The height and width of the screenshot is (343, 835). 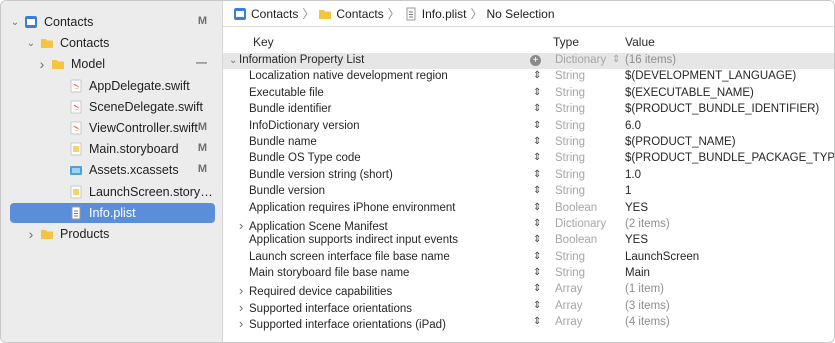 I want to click on plist-value: 1, so click(x=628, y=191).